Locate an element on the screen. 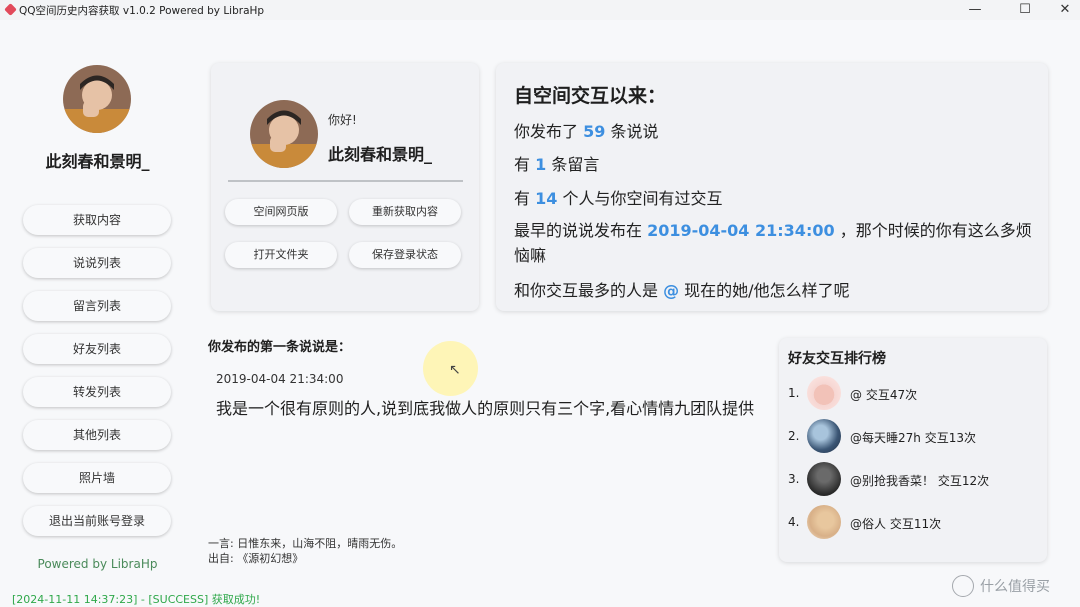 Image resolution: width=1080 pixels, height=607 pixels. rank-text: @每天睡27h 交互13次 is located at coordinates (913, 438).